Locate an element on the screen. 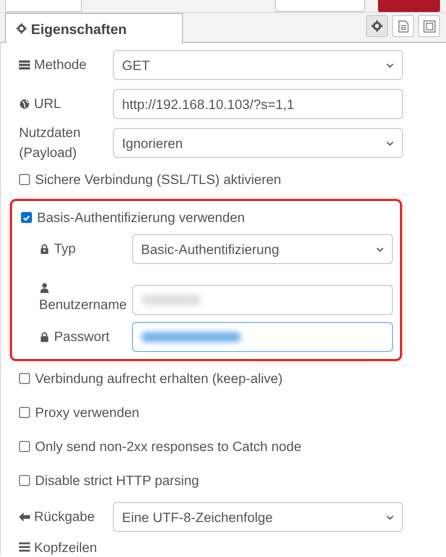  select-field: Eine UTF-8-Zeichenfolge is located at coordinates (258, 517).